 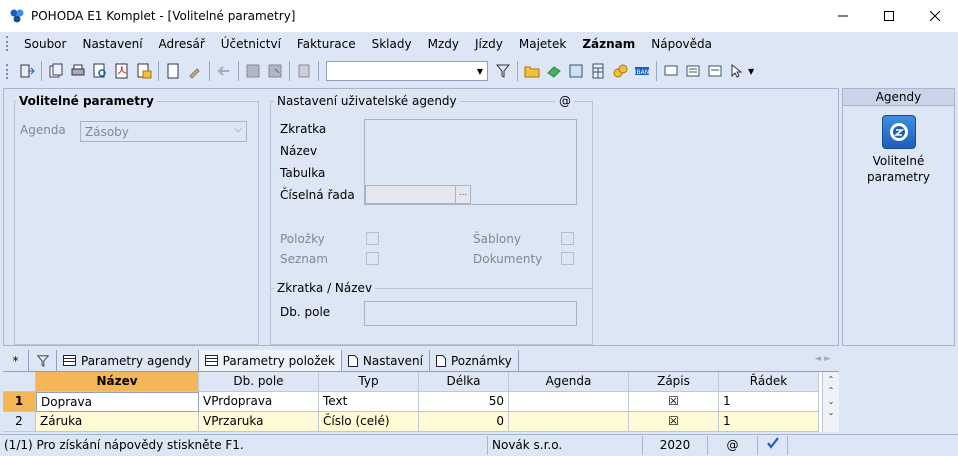 I want to click on menu-adresar: Adresář, so click(x=182, y=44).